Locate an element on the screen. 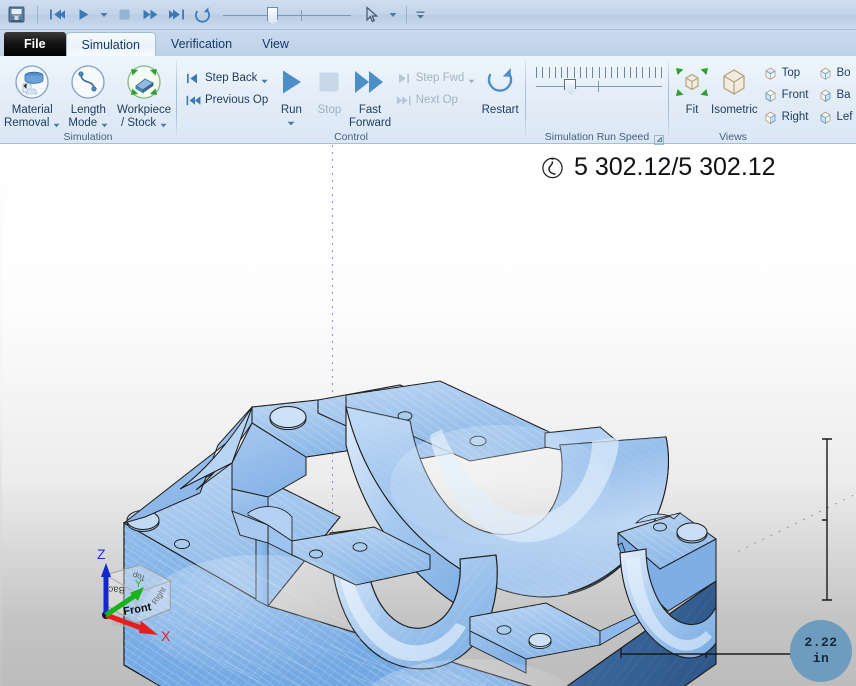  play-icon is located at coordinates (291, 82).